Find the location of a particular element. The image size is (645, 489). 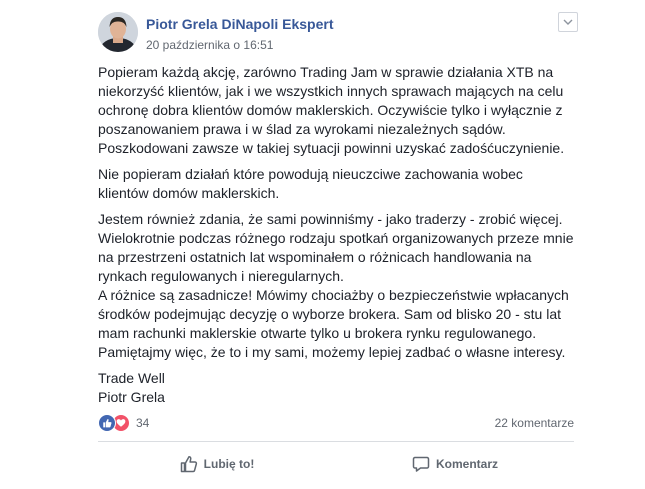

reactions-bar: 34 22 komentarze is located at coordinates (336, 424).